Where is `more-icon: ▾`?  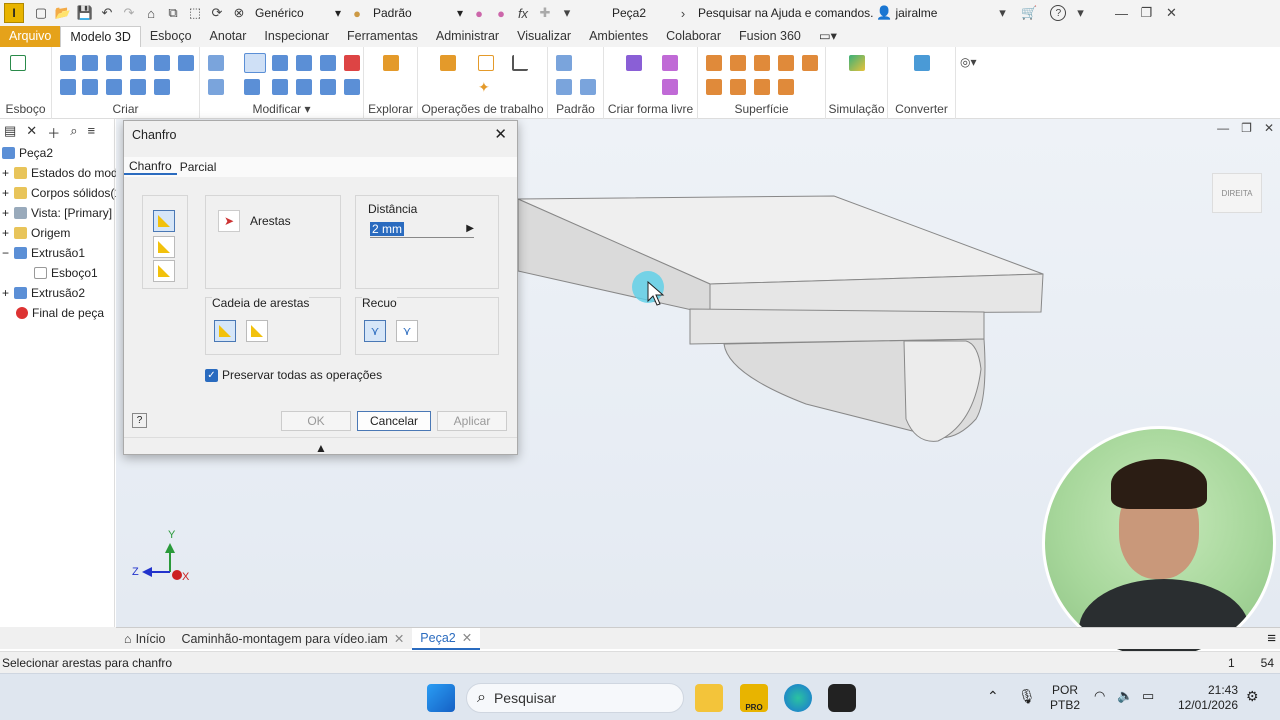
more-icon: ▾ is located at coordinates (567, 13).